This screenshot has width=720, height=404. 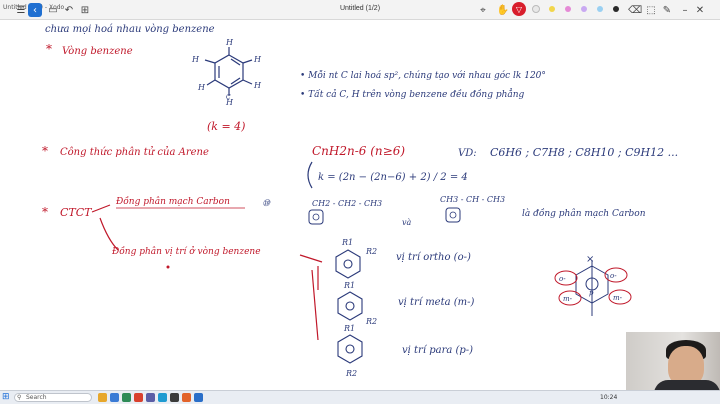 What do you see at coordinates (467, 153) in the screenshot?
I see `vd-label: VD:` at bounding box center [467, 153].